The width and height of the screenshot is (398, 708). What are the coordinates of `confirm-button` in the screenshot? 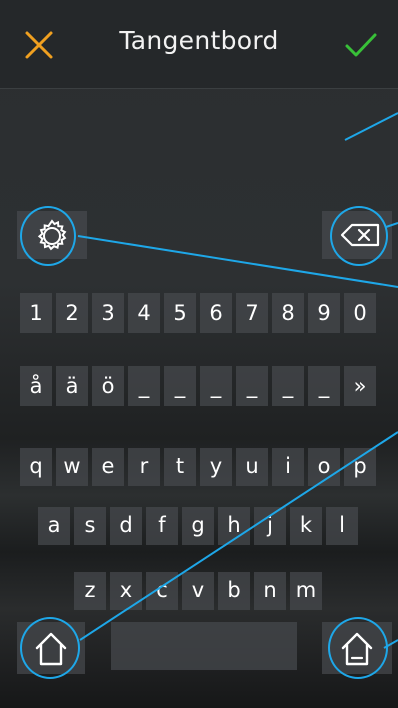 It's located at (361, 45).